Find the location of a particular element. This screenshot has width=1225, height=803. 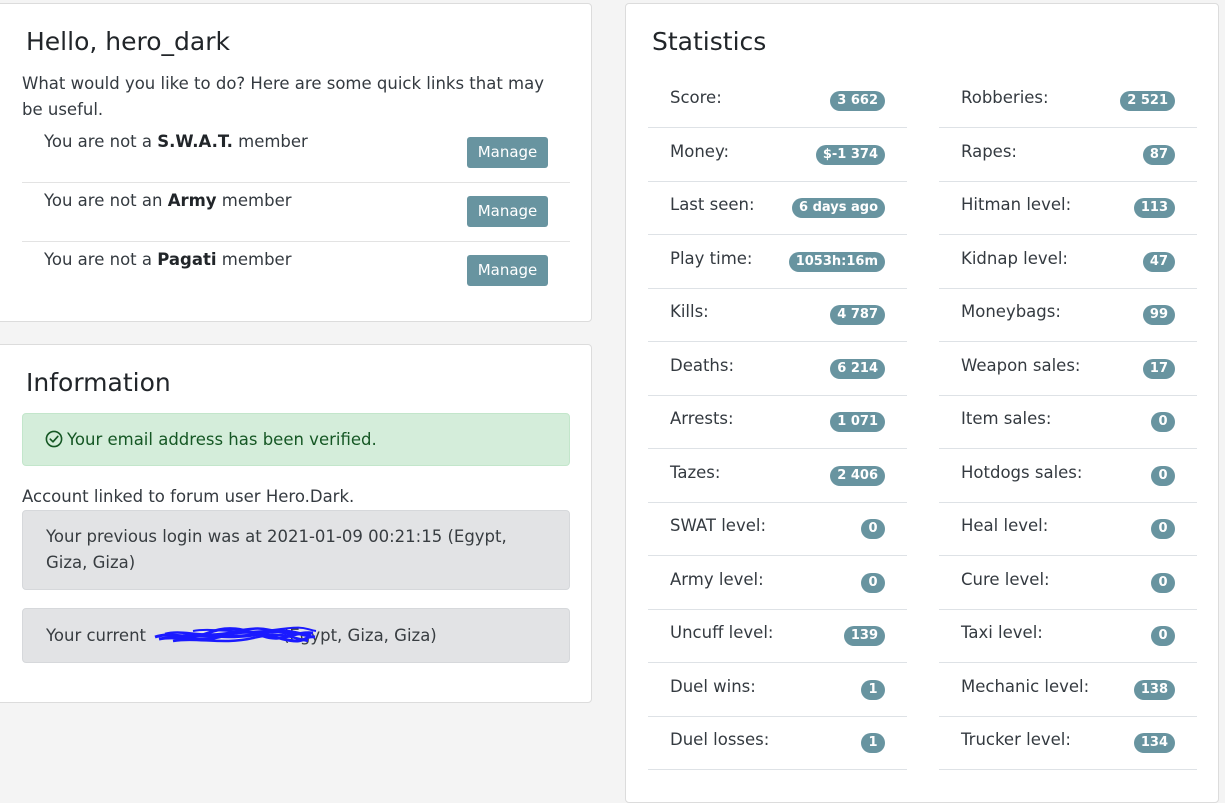

stat-label: Cure level: is located at coordinates (1005, 579).